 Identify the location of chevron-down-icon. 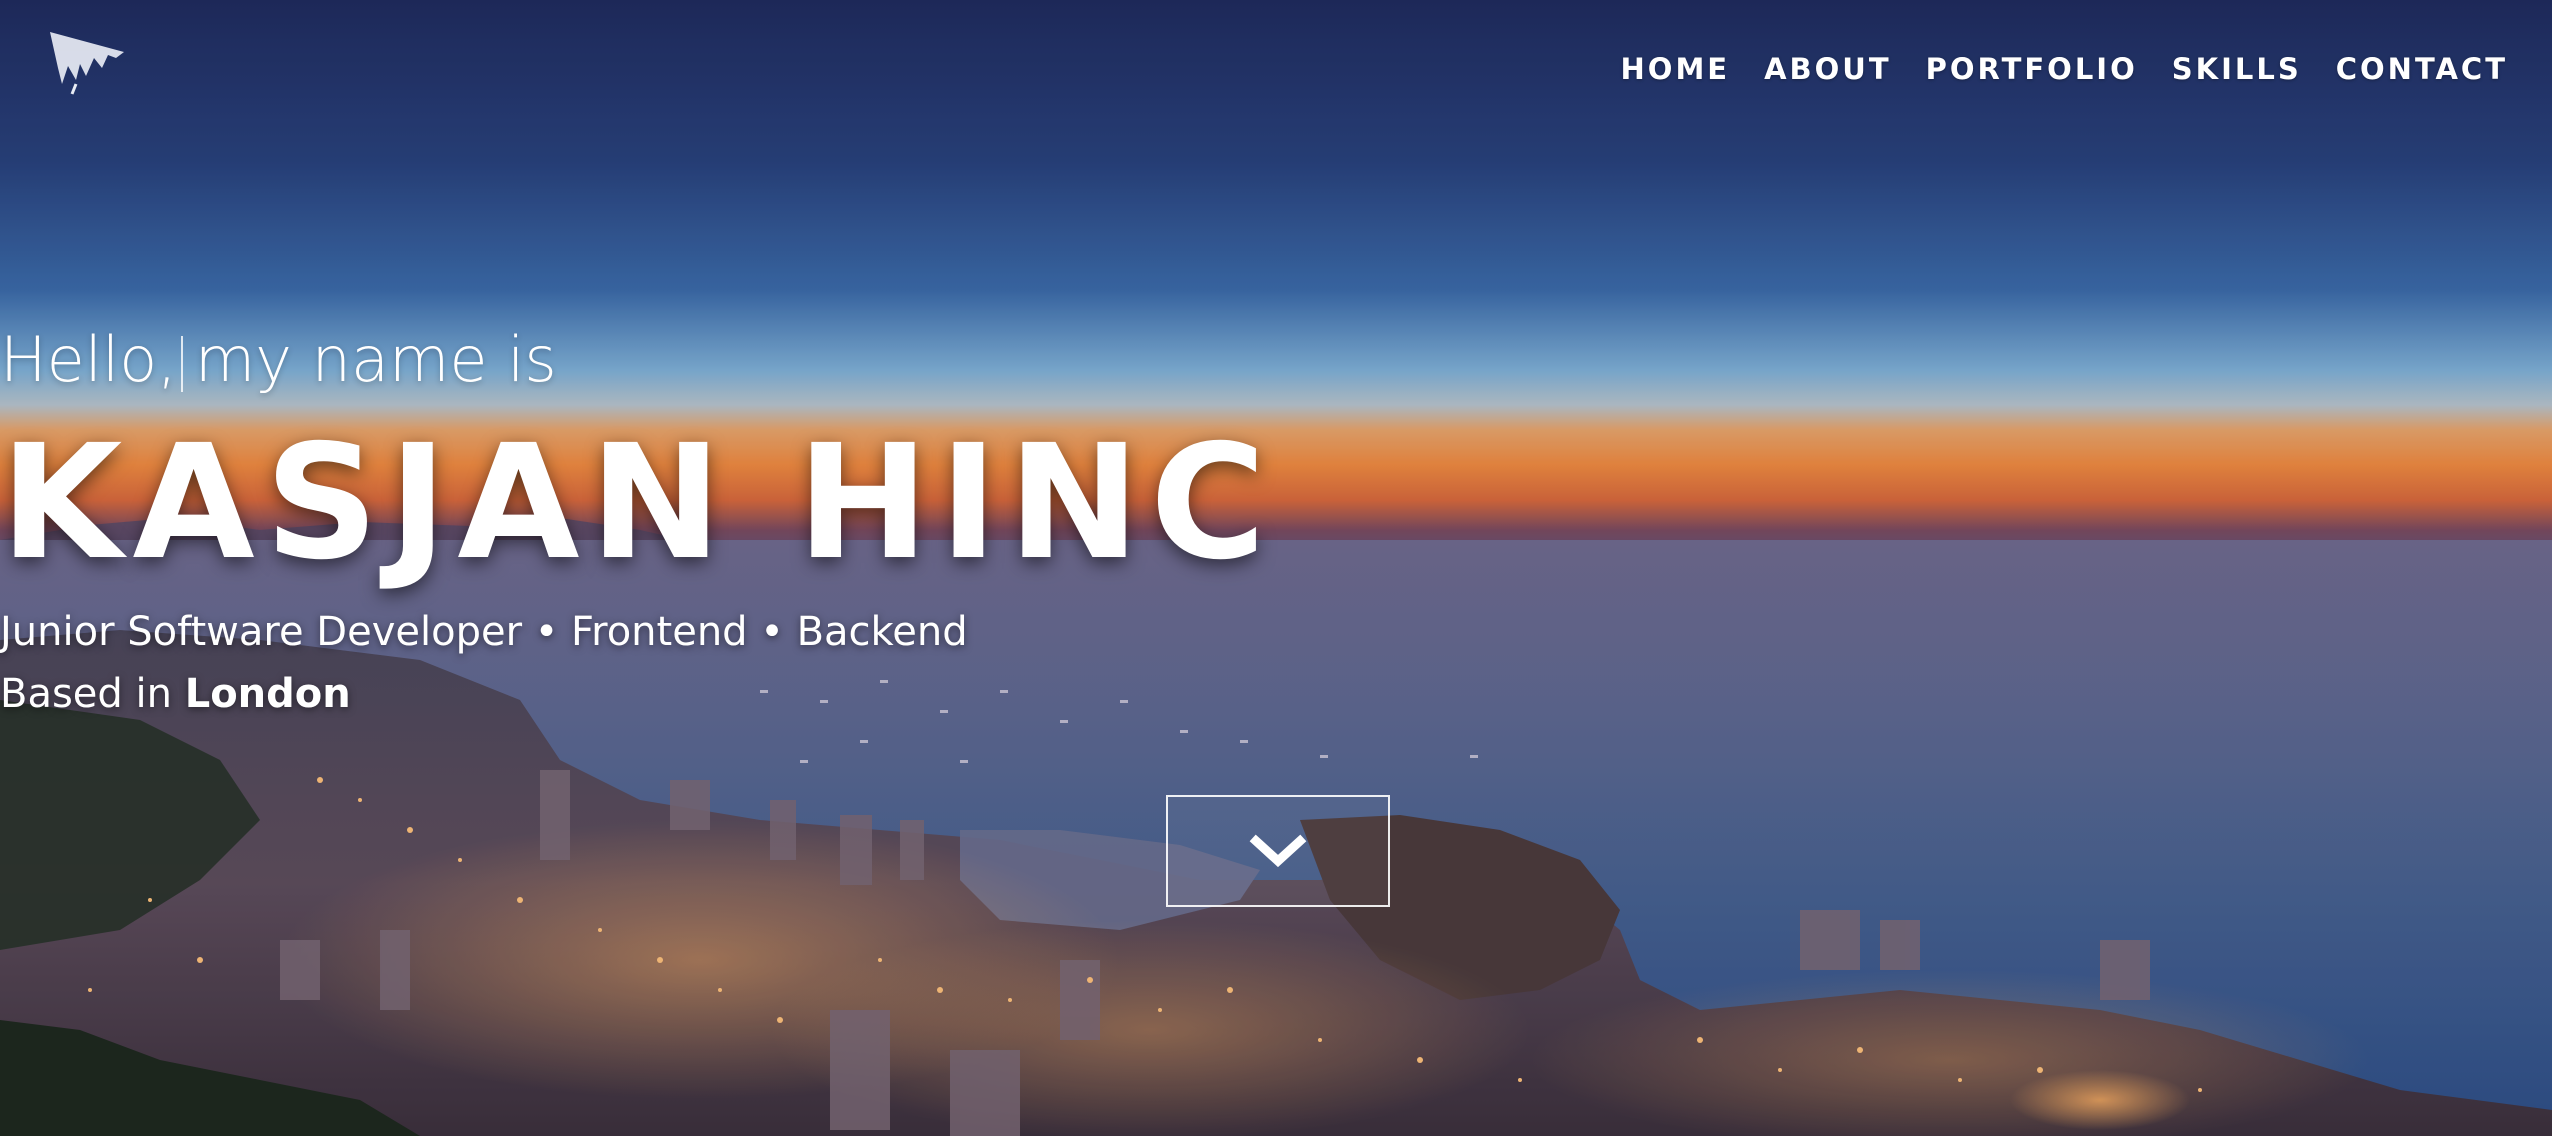
(1278, 851).